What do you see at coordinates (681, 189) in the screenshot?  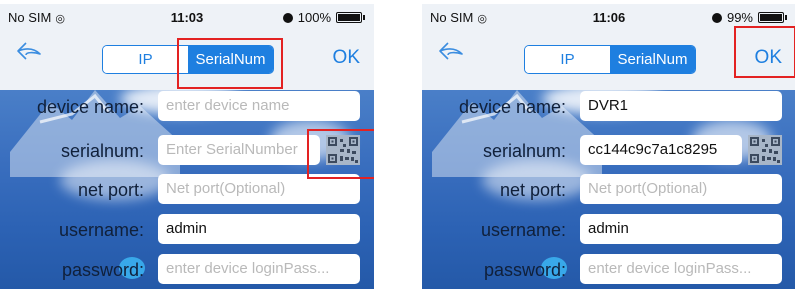 I see `net-port-input: Net port(Optional)` at bounding box center [681, 189].